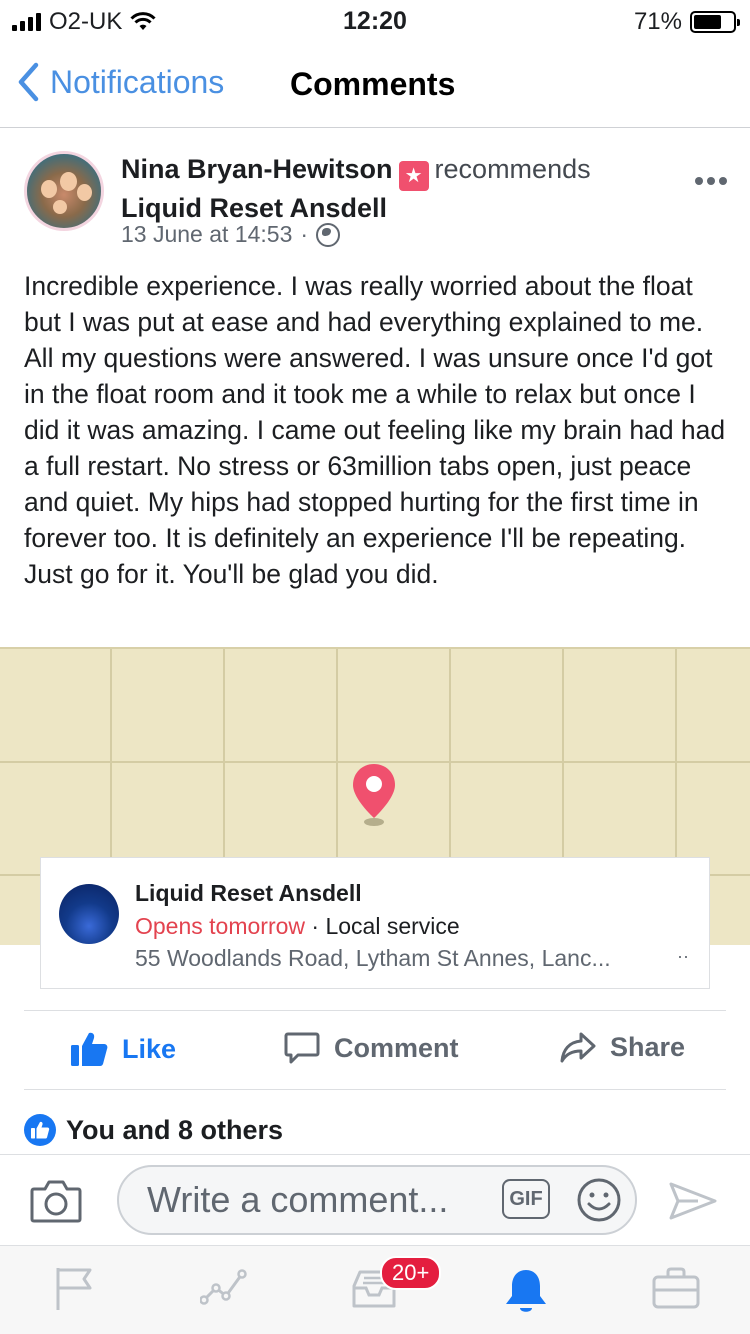 The height and width of the screenshot is (1334, 750). I want to click on place-logo, so click(89, 914).